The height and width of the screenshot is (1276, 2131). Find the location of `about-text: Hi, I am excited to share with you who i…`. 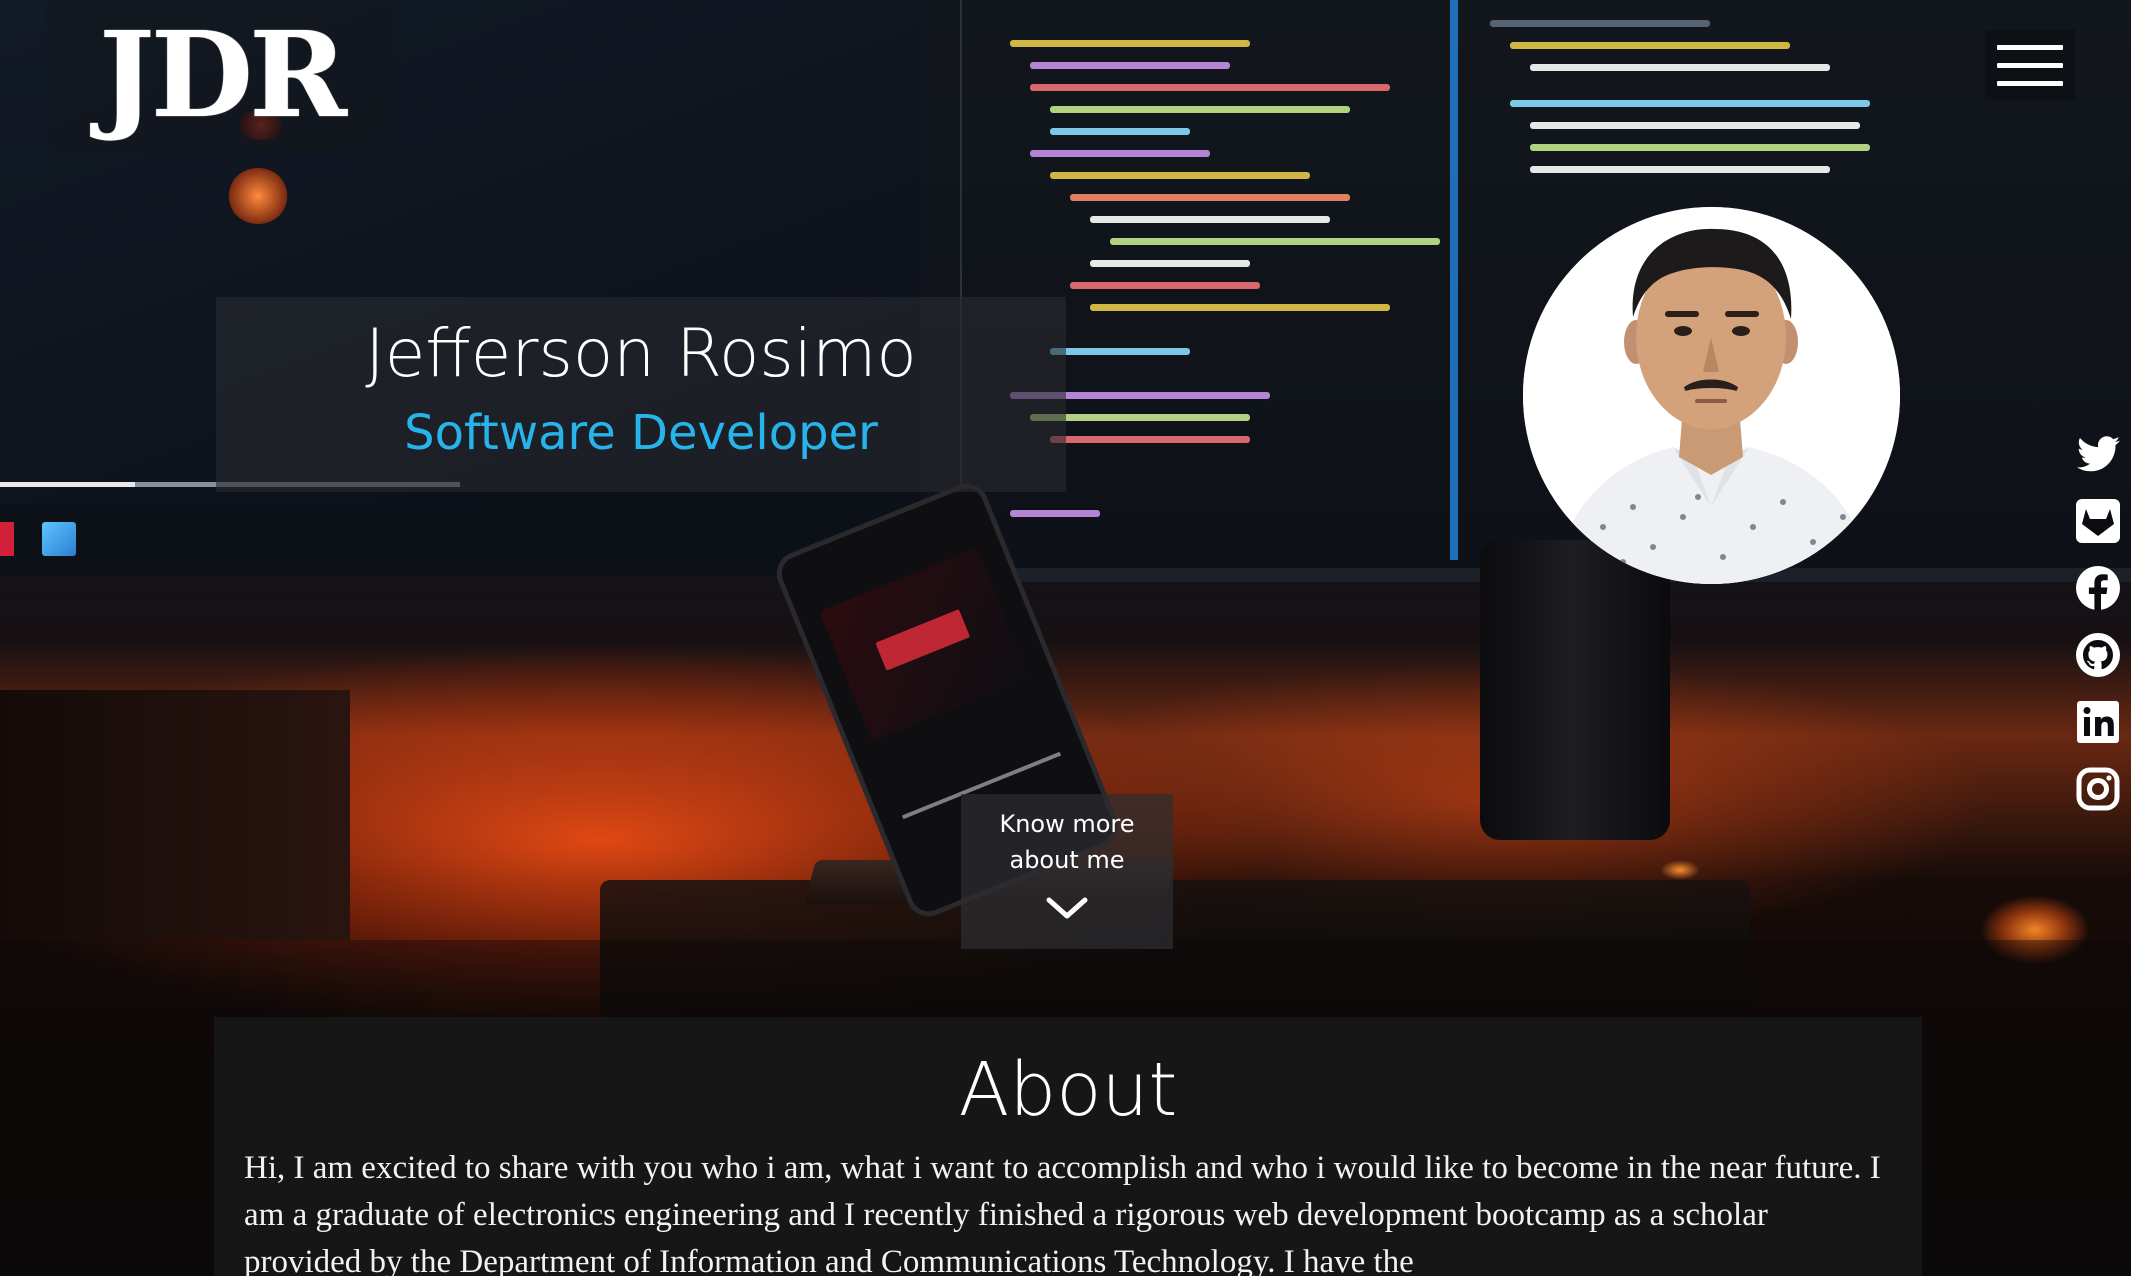

about-text: Hi, I am excited to share with you who i… is located at coordinates (1062, 1213).